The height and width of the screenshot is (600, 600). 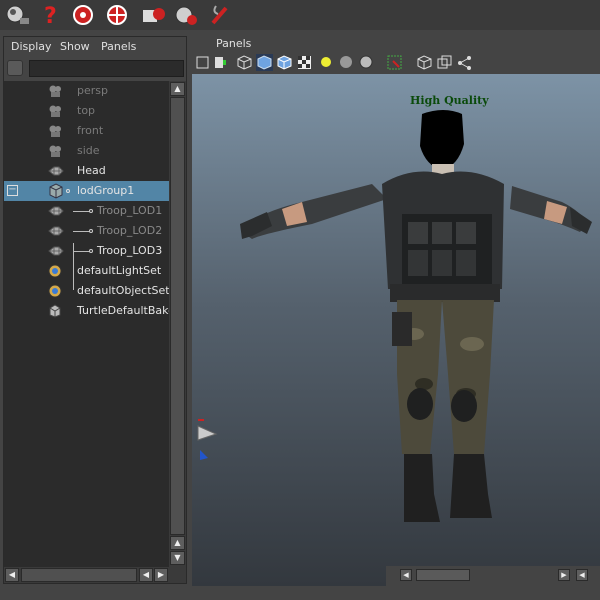 I want to click on high-quality-icon, so click(x=366, y=62).